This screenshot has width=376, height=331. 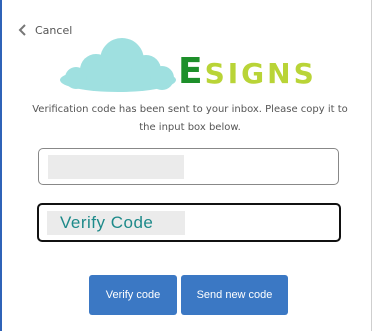 I want to click on chevron-left-icon, so click(x=22, y=30).